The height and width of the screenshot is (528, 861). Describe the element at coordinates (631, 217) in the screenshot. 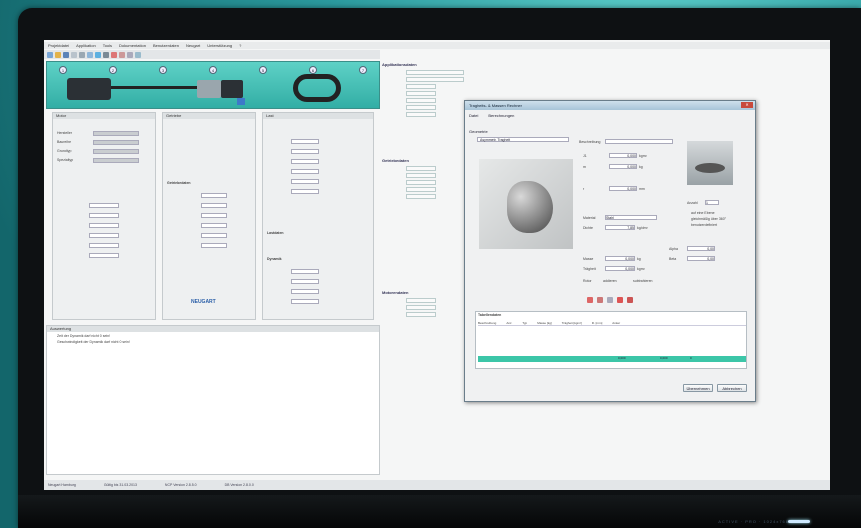

I see `material-select: Stahl` at that location.